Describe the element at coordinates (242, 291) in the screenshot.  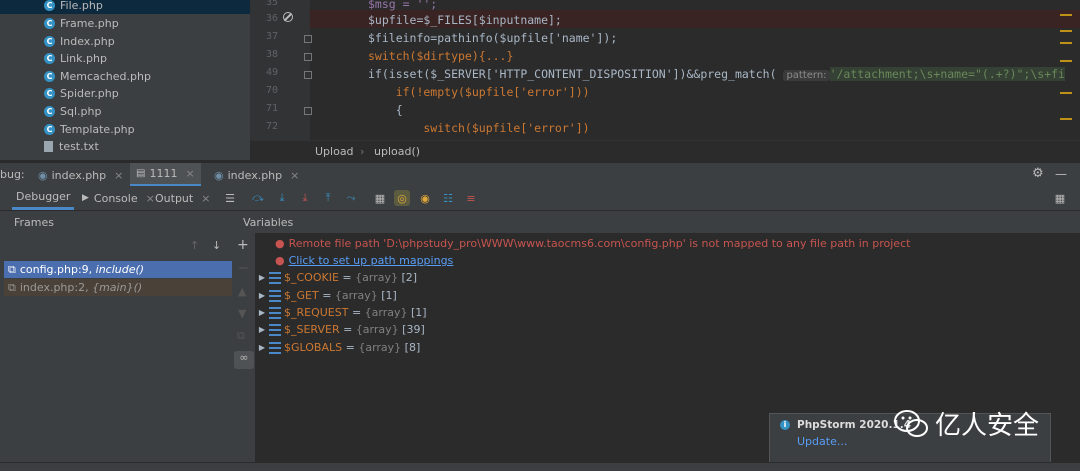
I see `move-up-icon: ▲` at that location.